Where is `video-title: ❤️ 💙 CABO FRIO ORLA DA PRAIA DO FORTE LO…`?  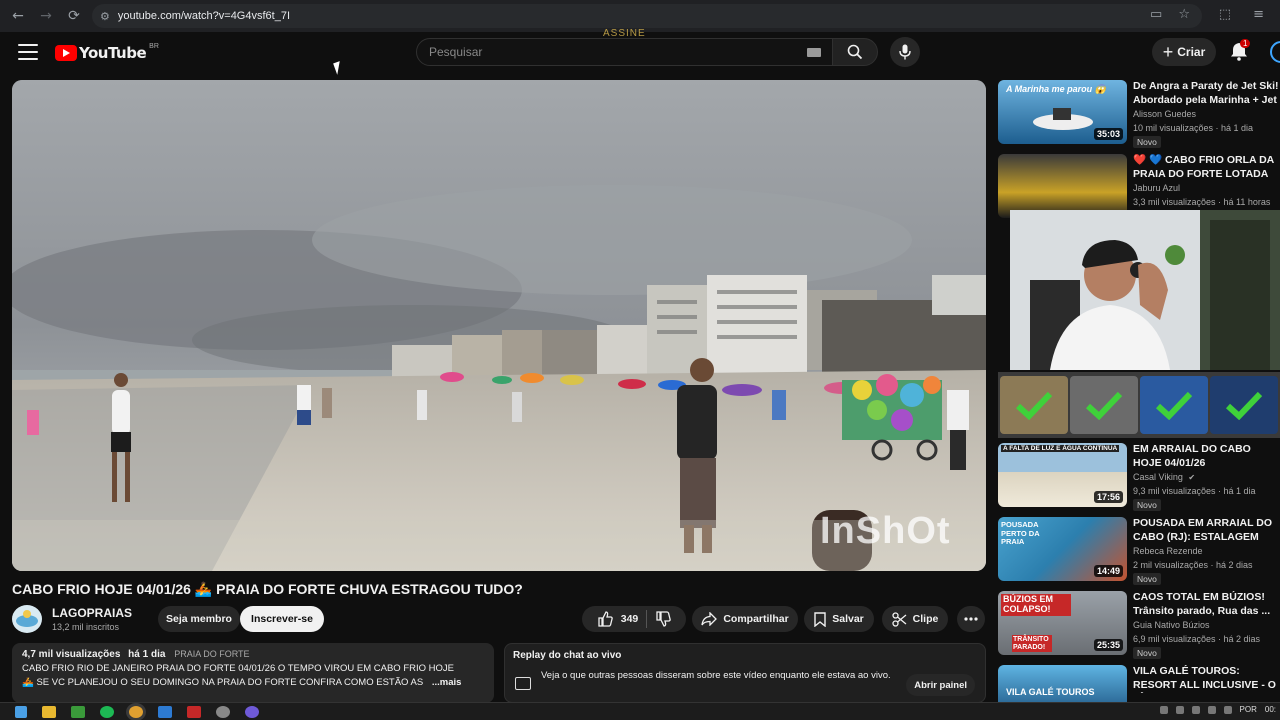 video-title: ❤️ 💙 CABO FRIO ORLA DA PRAIA DO FORTE LO… is located at coordinates (1206, 168).